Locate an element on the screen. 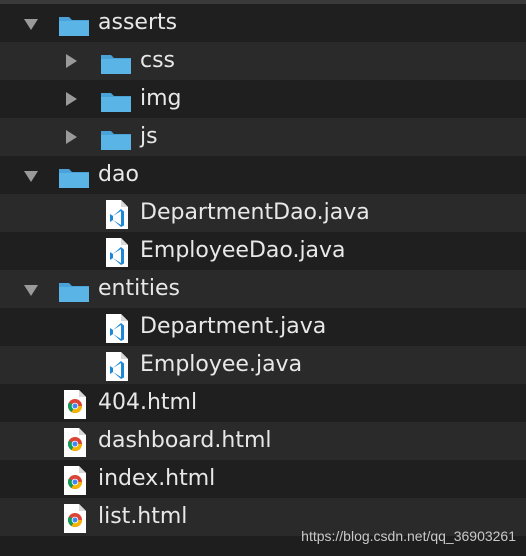 The width and height of the screenshot is (526, 556). tree-item-label: asserts is located at coordinates (138, 22).